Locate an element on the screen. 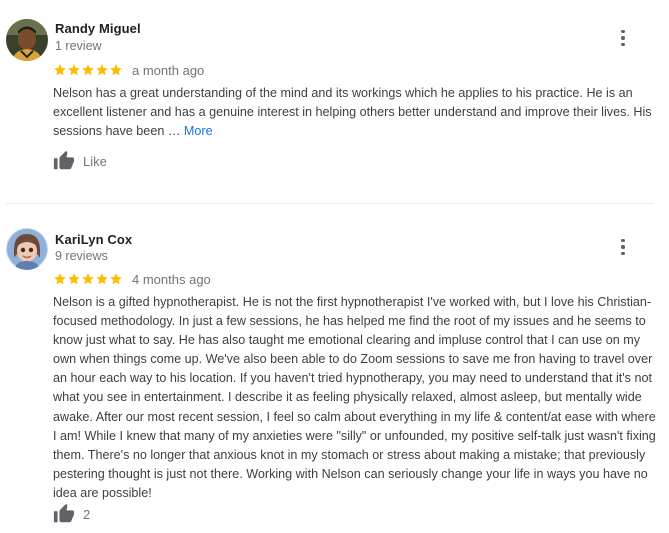 This screenshot has width=669, height=533. review-meta: 4 months ago is located at coordinates (132, 279).